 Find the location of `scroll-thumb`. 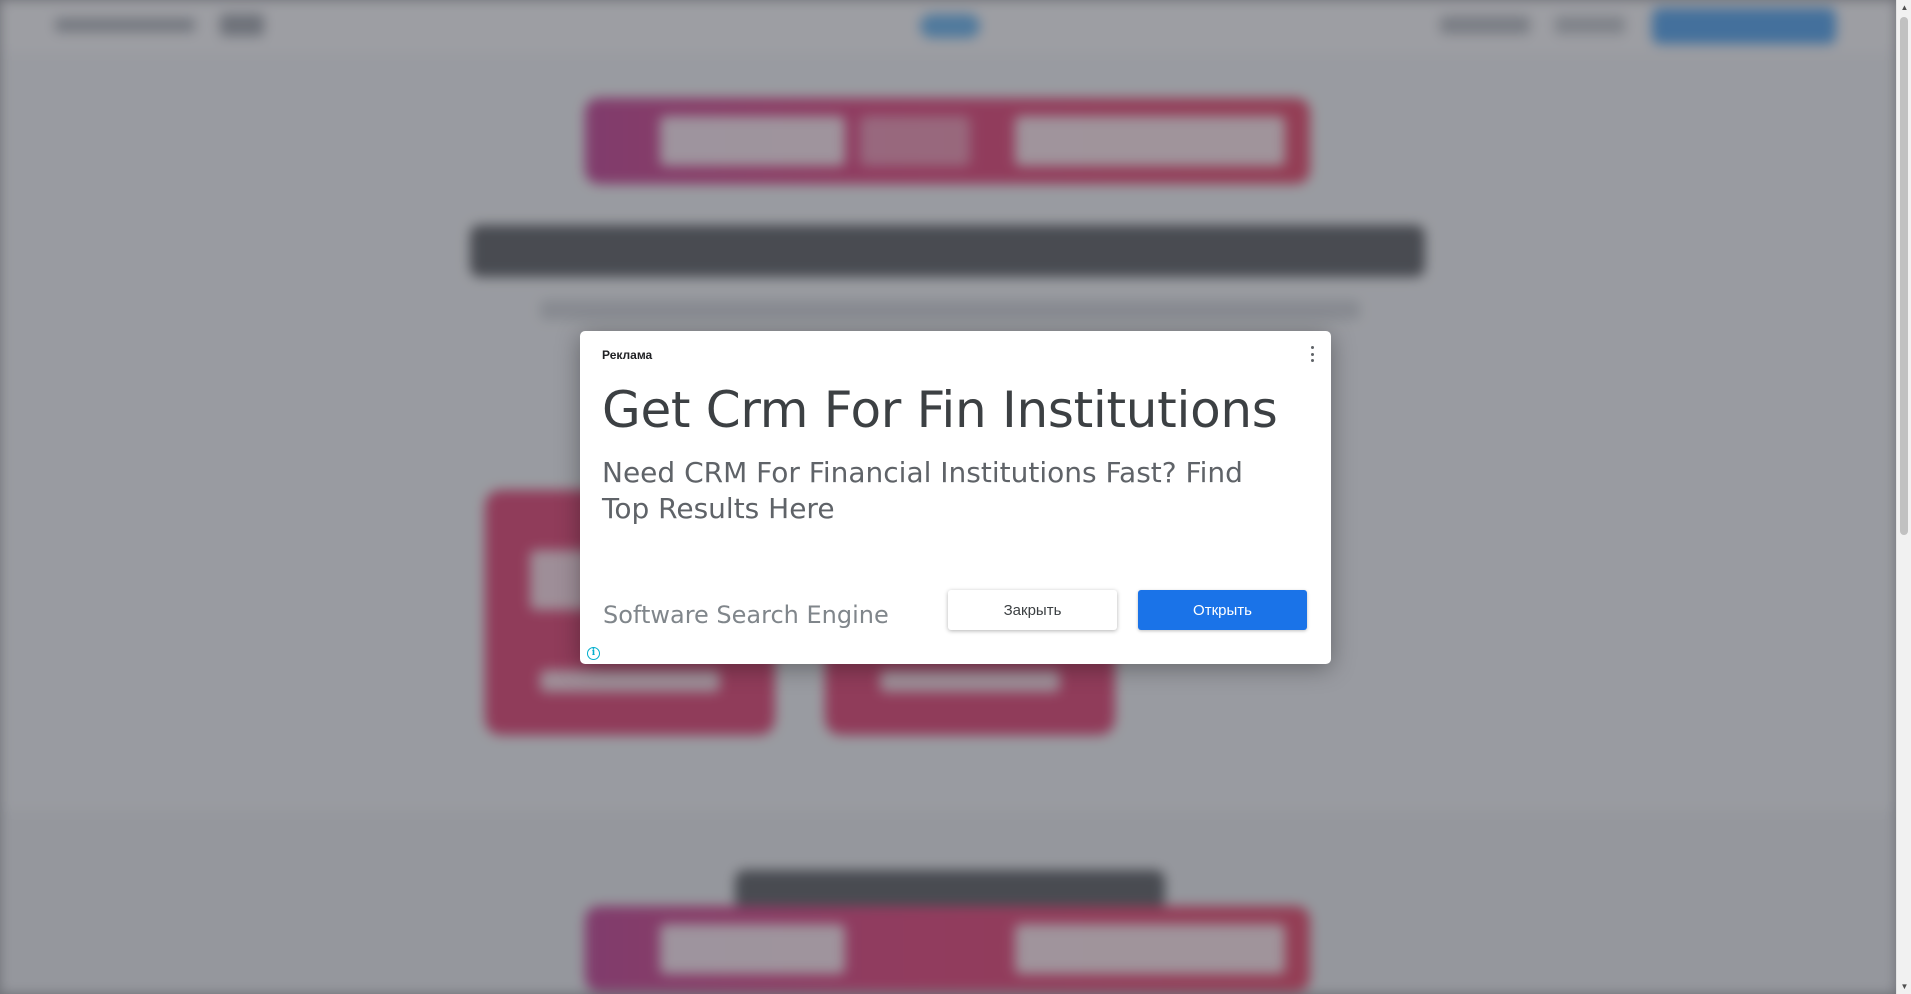

scroll-thumb is located at coordinates (1904, 276).